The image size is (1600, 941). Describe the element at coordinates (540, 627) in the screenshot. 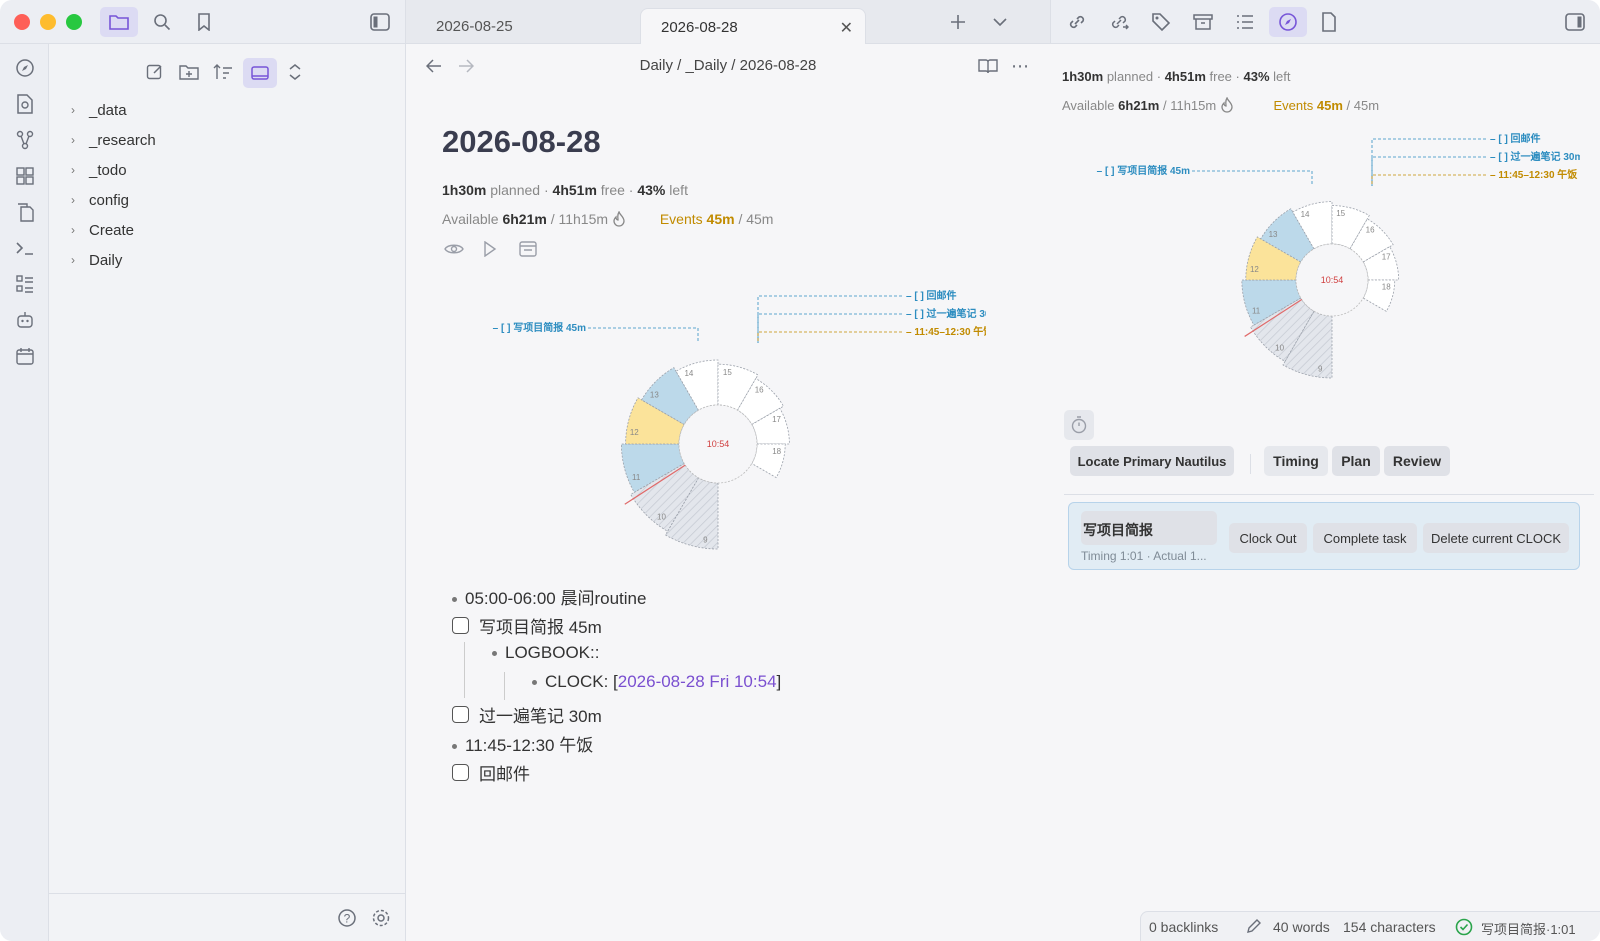

I see `task-text: 写项目简报 45m` at that location.